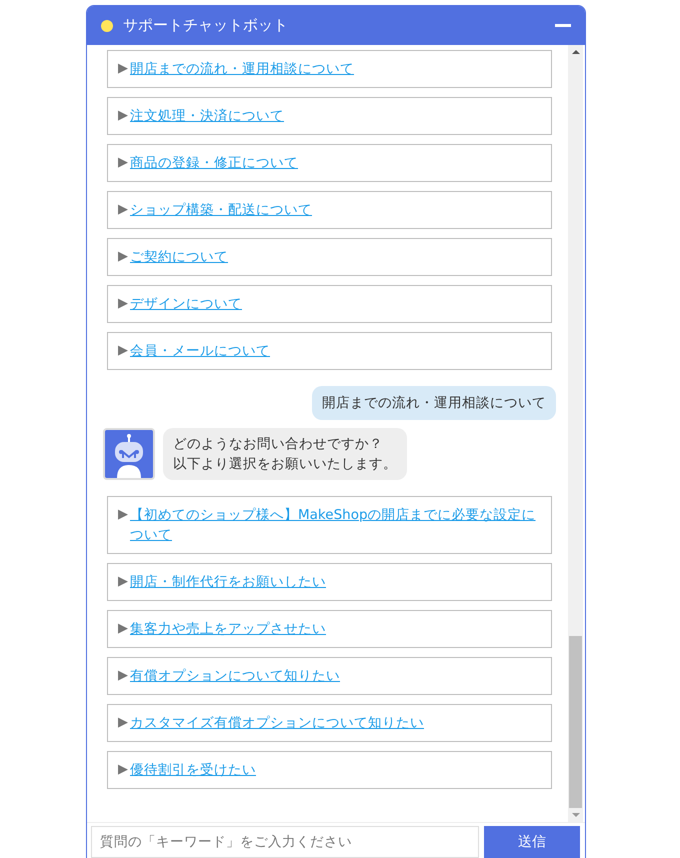 This screenshot has width=680, height=858. What do you see at coordinates (228, 629) in the screenshot?
I see `option-link: 集客力や売上をアップさせたい` at bounding box center [228, 629].